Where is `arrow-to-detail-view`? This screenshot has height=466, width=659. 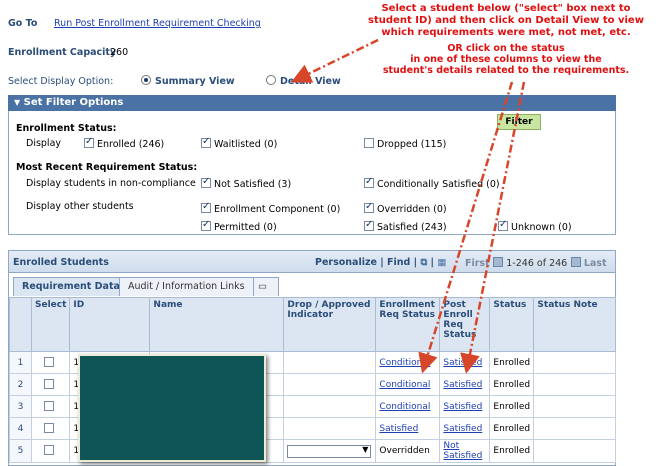 arrow-to-detail-view is located at coordinates (335, 60).